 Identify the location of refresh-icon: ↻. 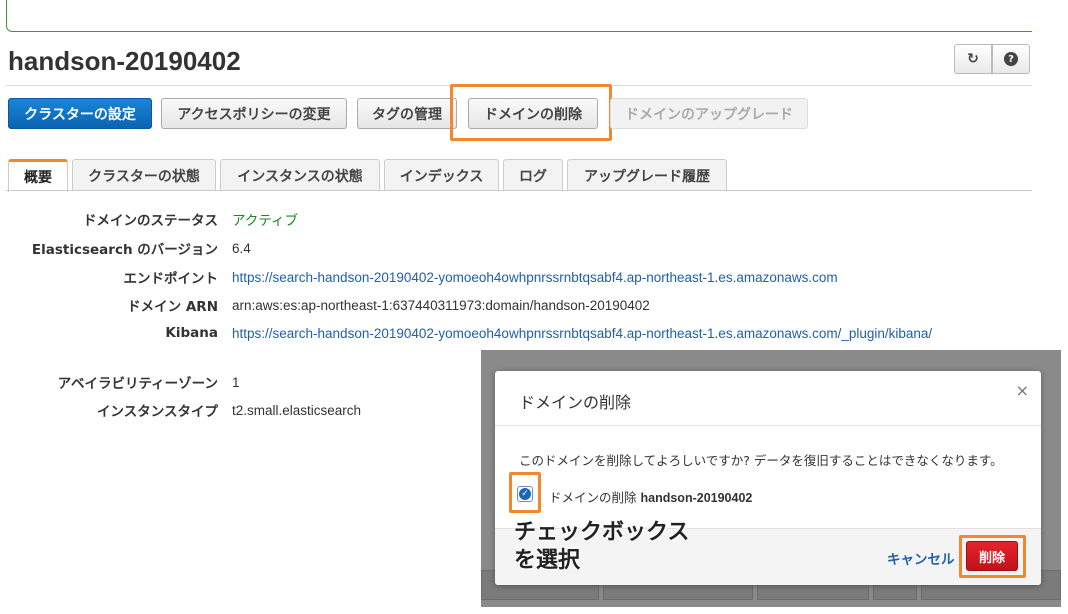
(973, 59).